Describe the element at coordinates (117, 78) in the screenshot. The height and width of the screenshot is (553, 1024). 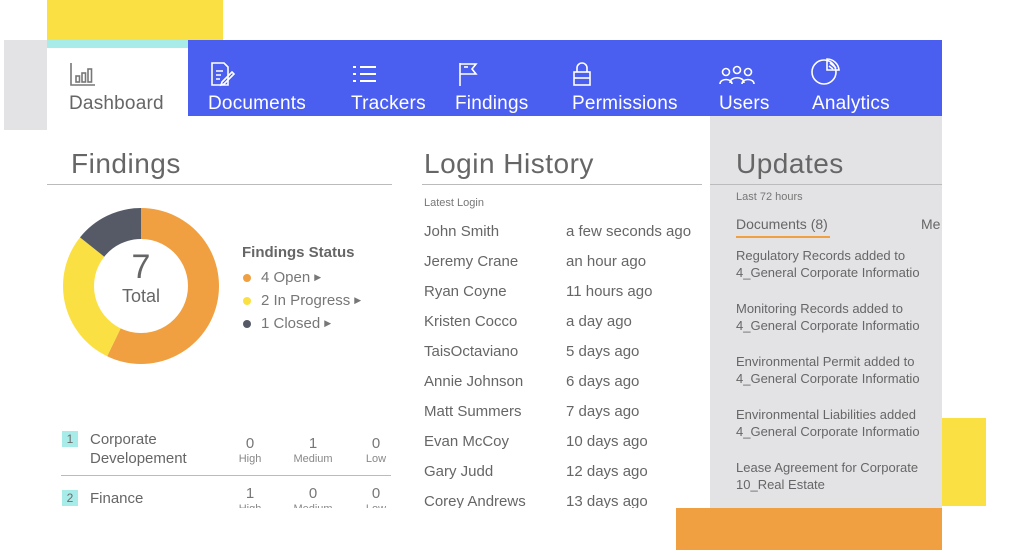
I see `nav-tab-dashboard: Dashboard` at that location.